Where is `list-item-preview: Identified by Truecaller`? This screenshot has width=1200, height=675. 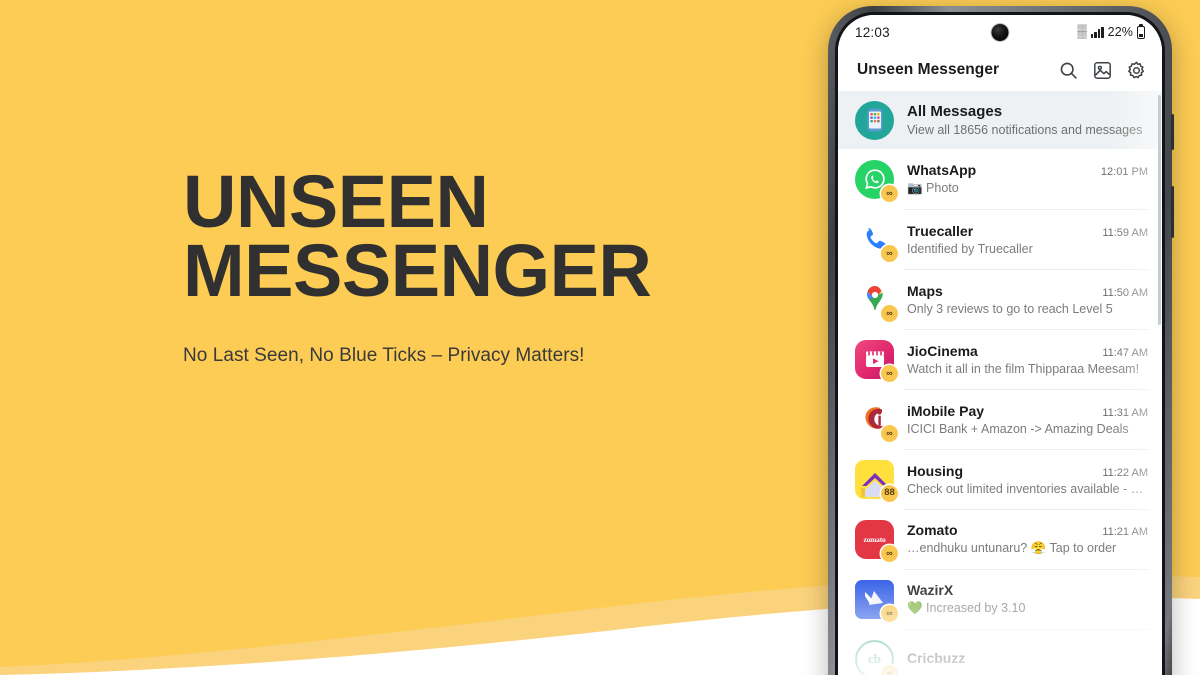
list-item-preview: Identified by Truecaller is located at coordinates (970, 248).